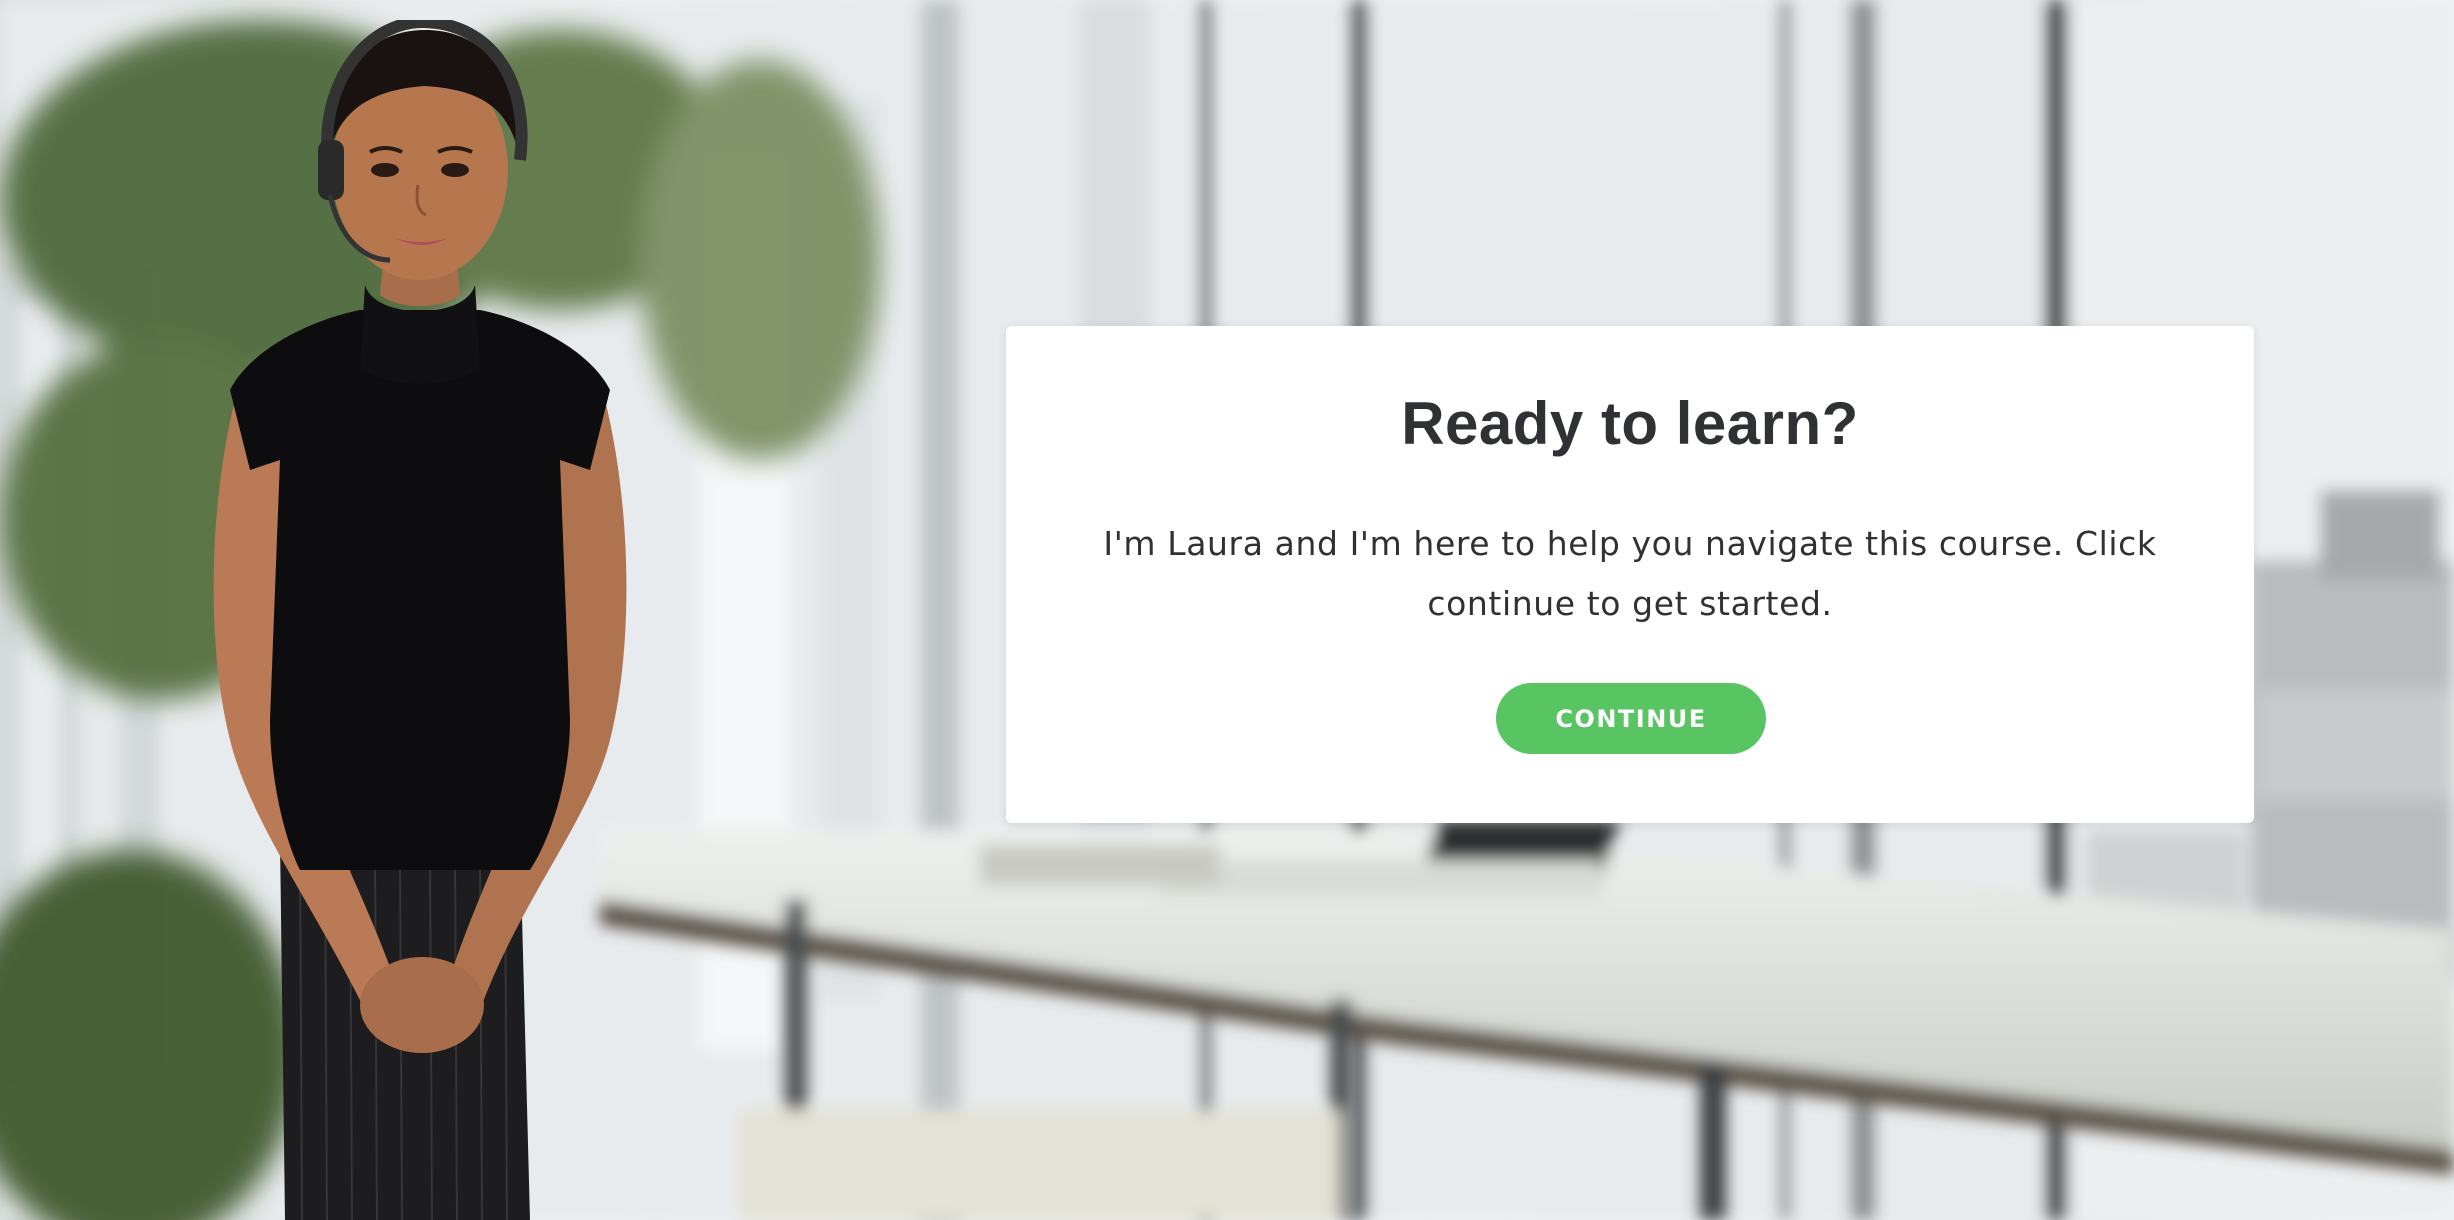  Describe the element at coordinates (1631, 718) in the screenshot. I see `continue-button: CONTINUE` at that location.